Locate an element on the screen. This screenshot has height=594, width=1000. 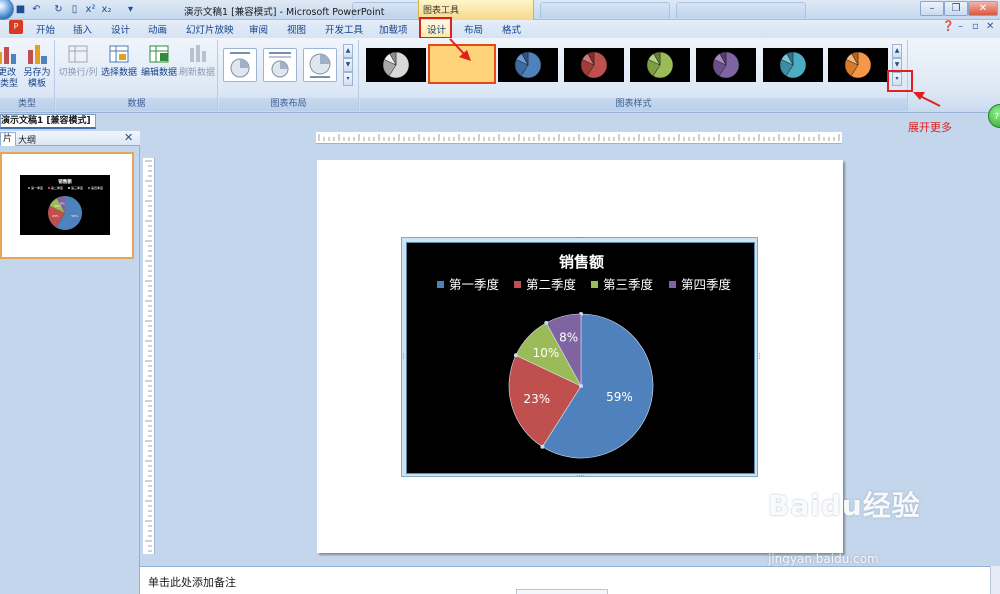
legend-label: 第二季度 is located at coordinates (551, 284).